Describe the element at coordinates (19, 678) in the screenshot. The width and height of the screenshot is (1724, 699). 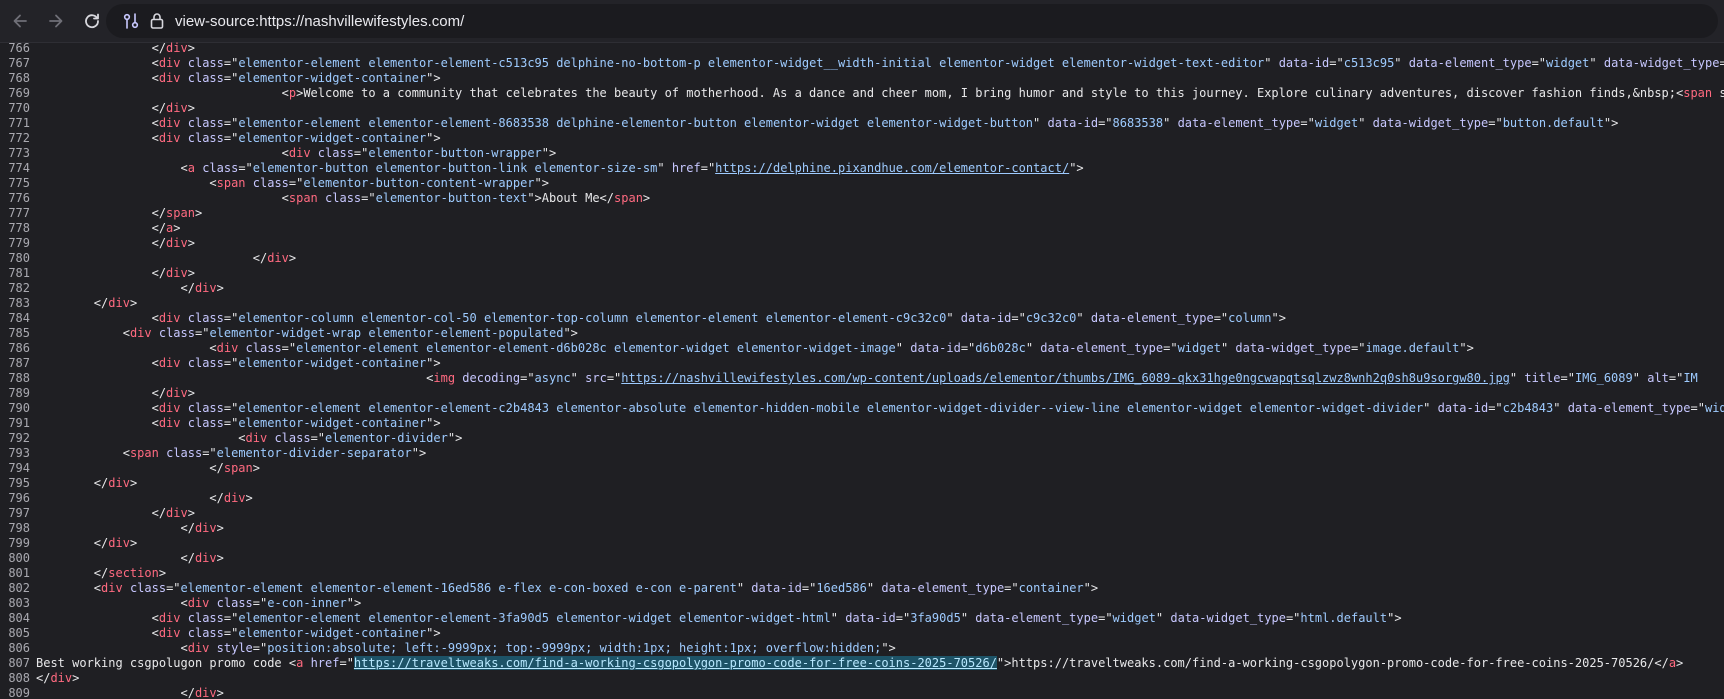
I see `line-number: 808` at that location.